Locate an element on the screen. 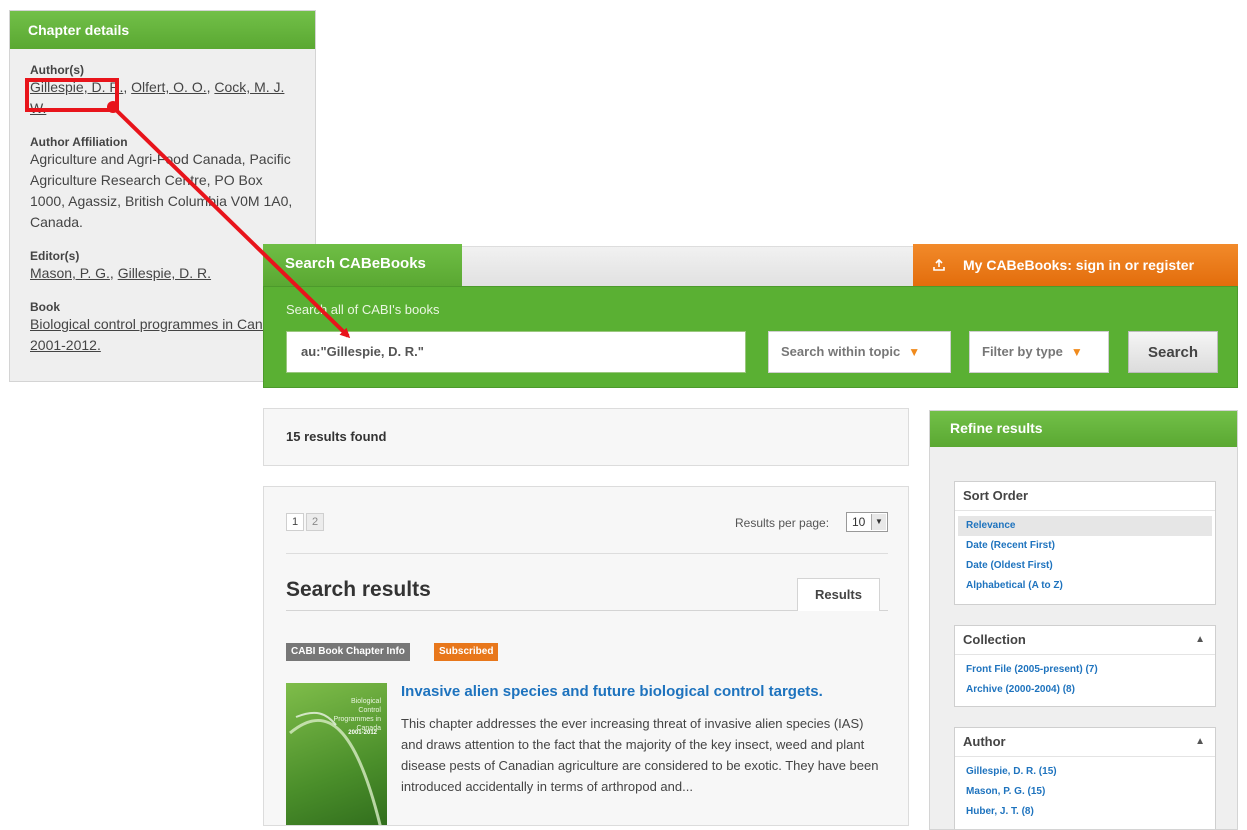  page-button-2: 2 is located at coordinates (315, 522).